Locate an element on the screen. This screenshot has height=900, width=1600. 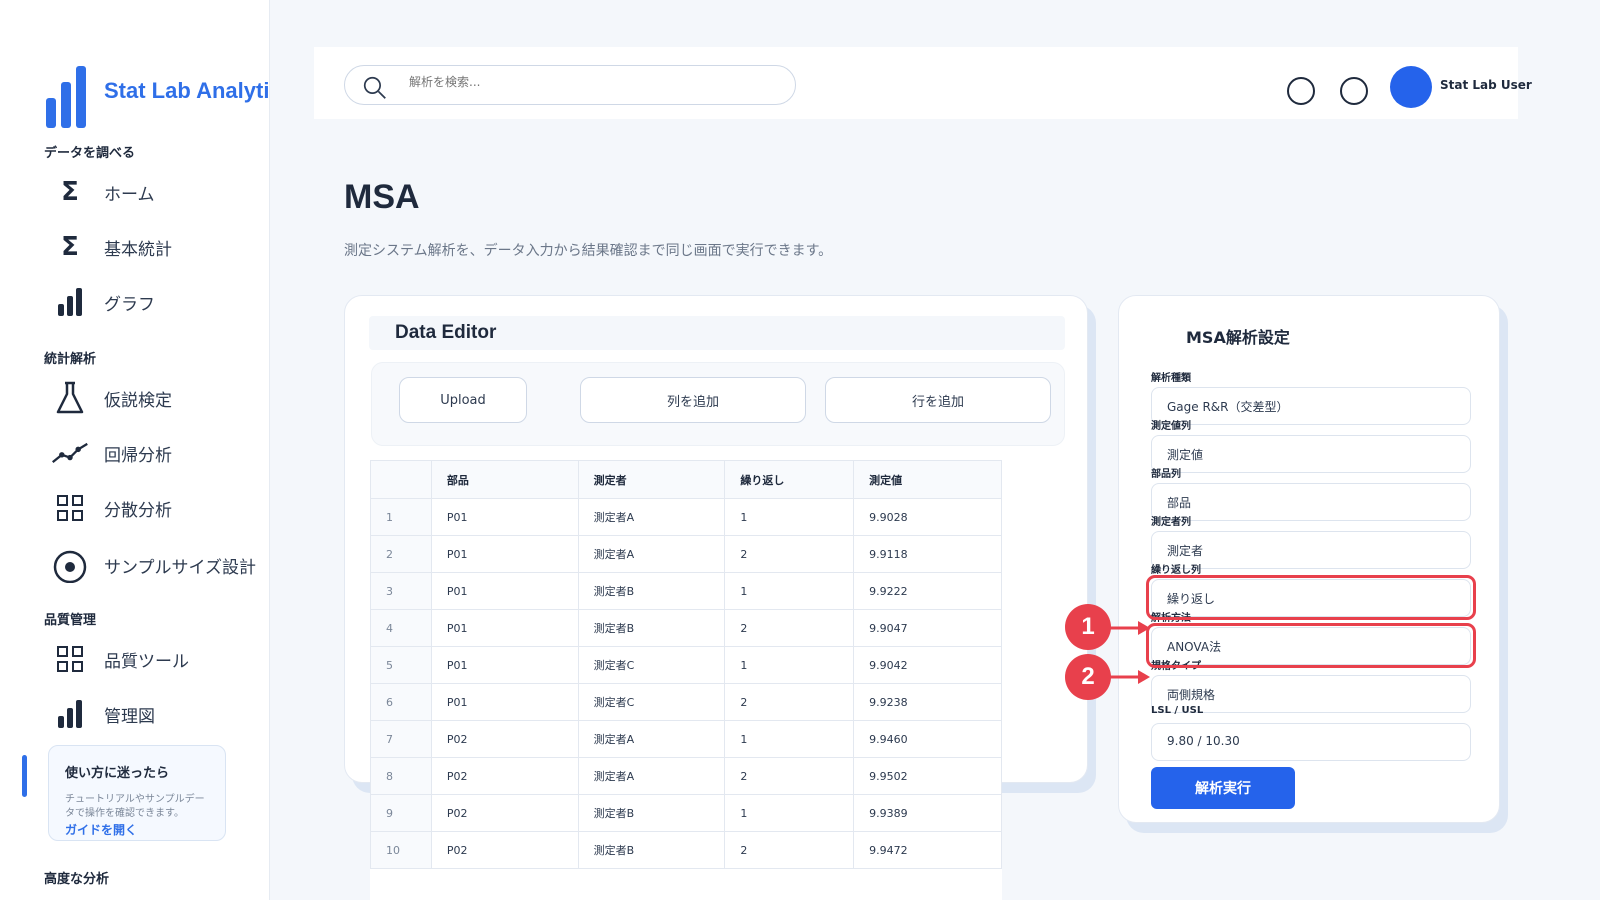
analysis-type-select: Gage R&R（交差型） is located at coordinates (1311, 406).